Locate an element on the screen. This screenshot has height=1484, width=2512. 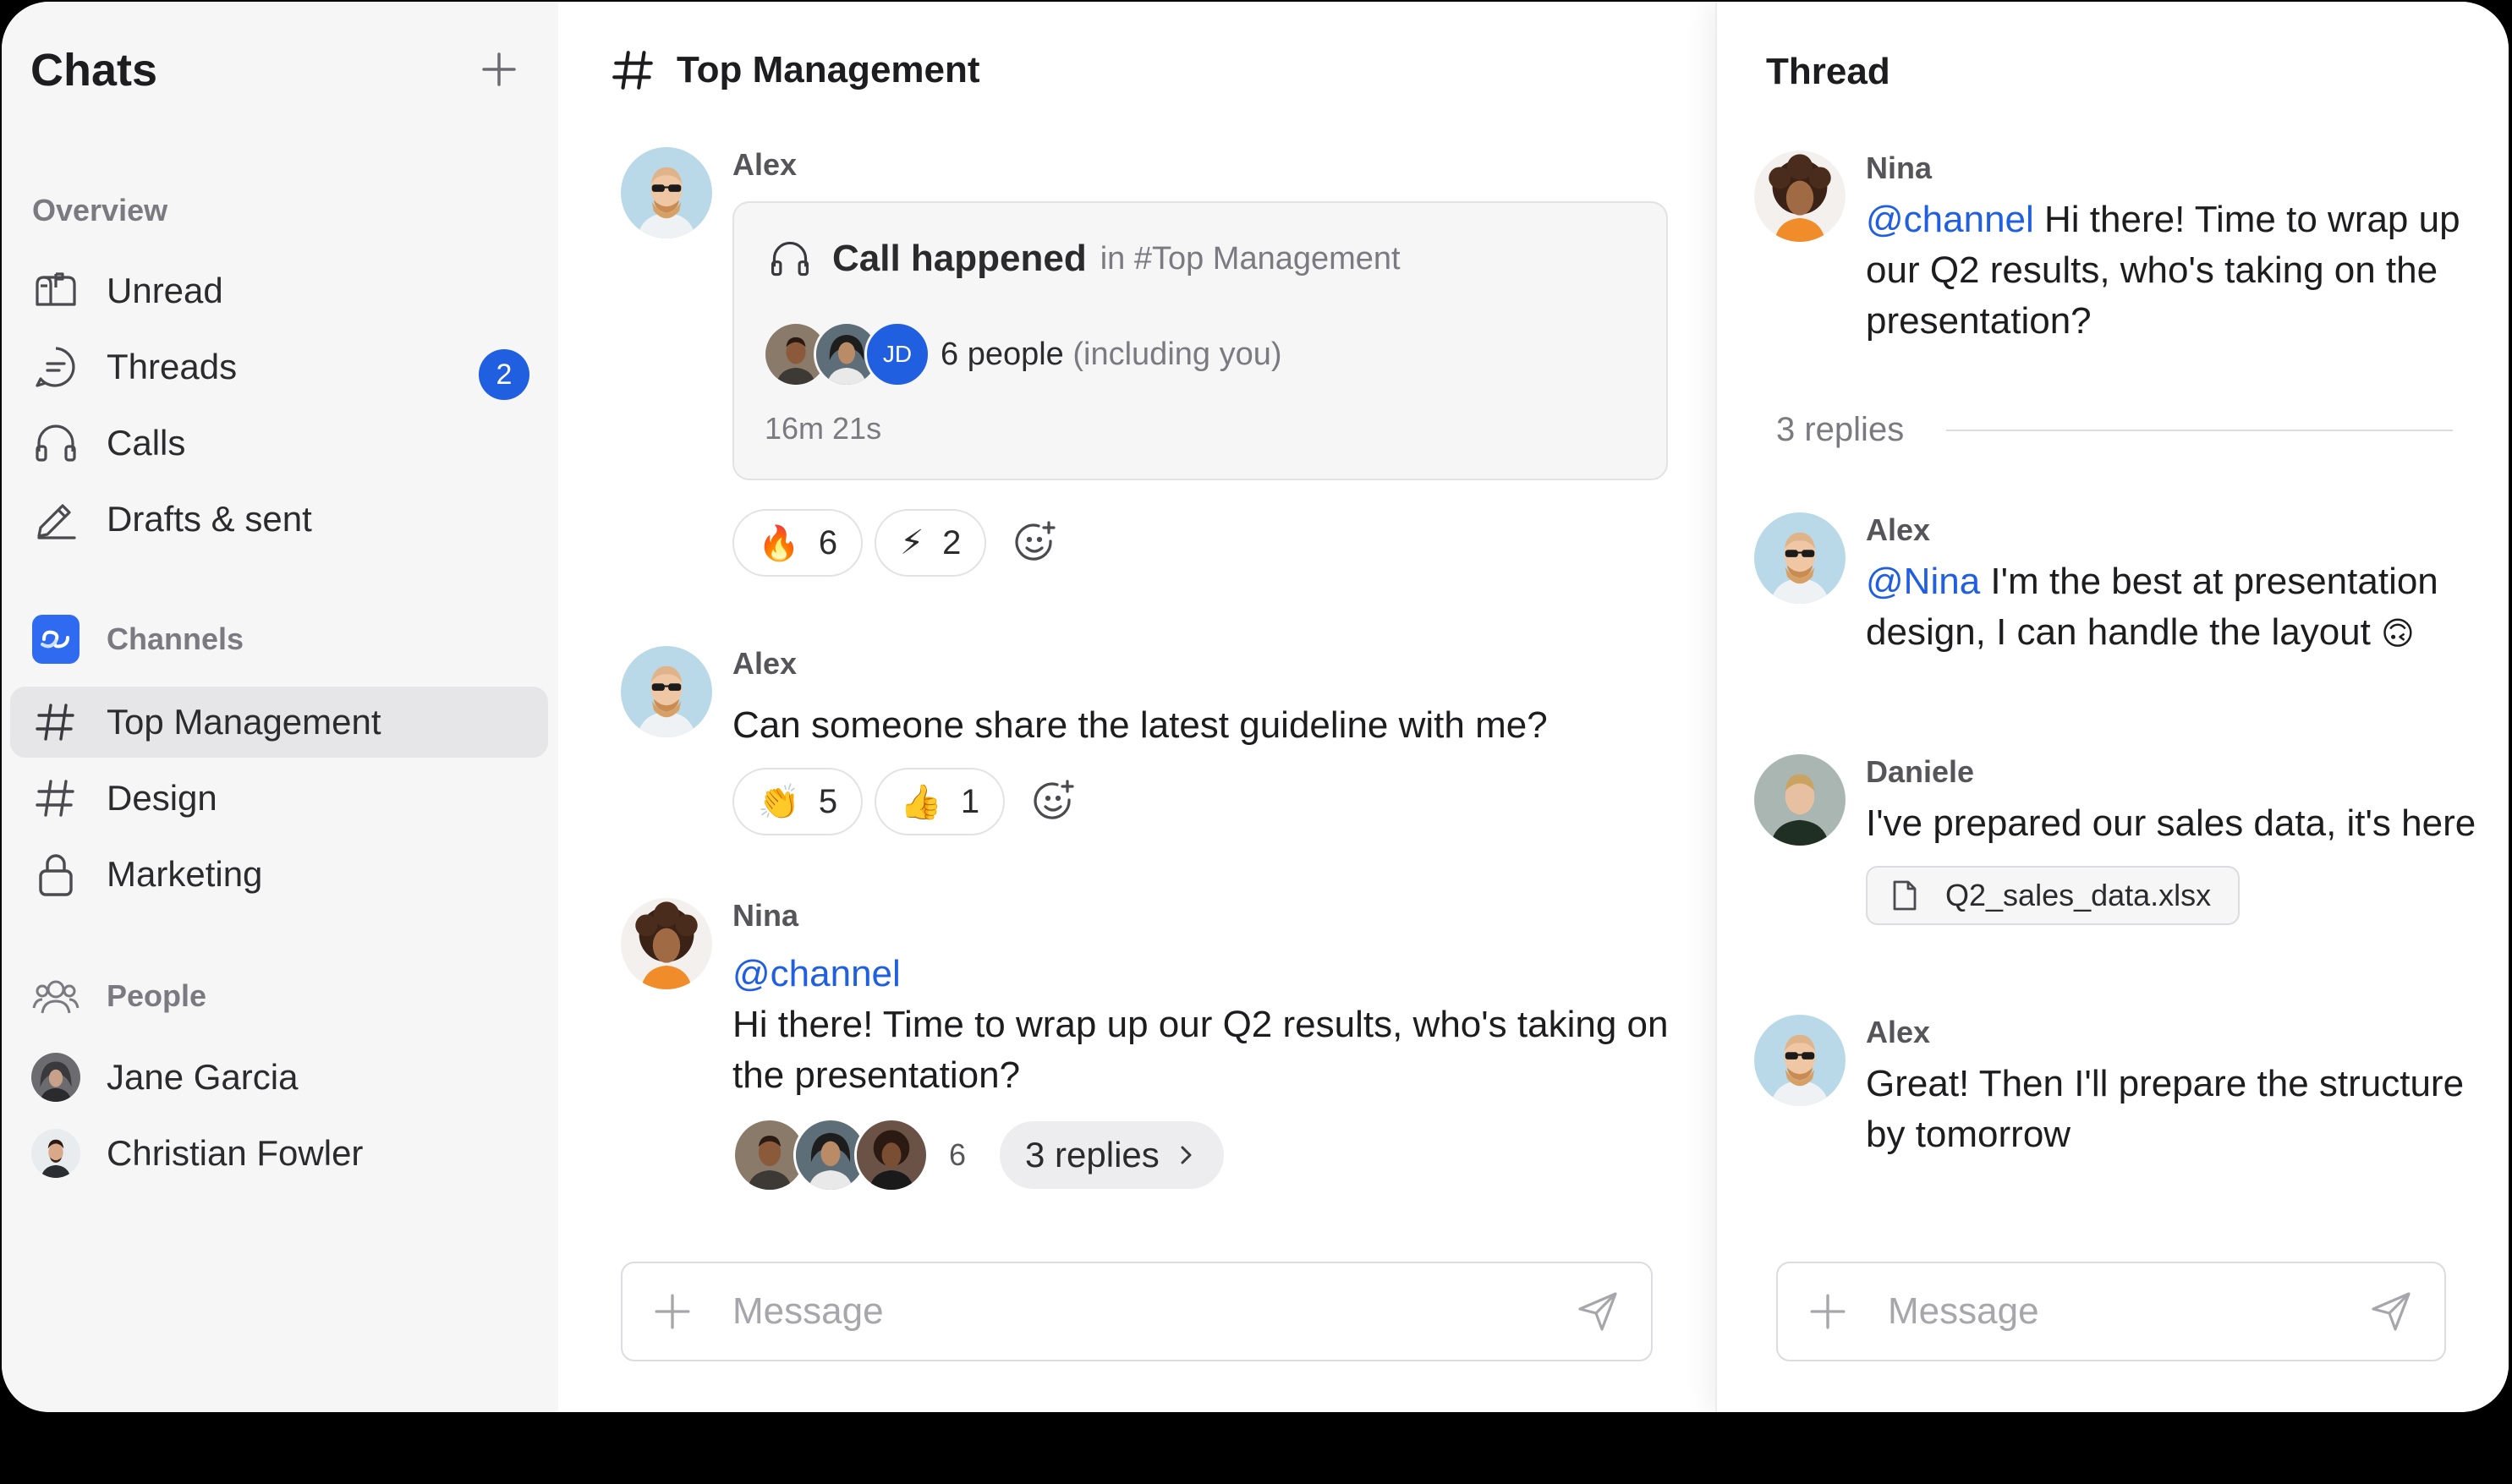
threads-icon is located at coordinates (56, 367).